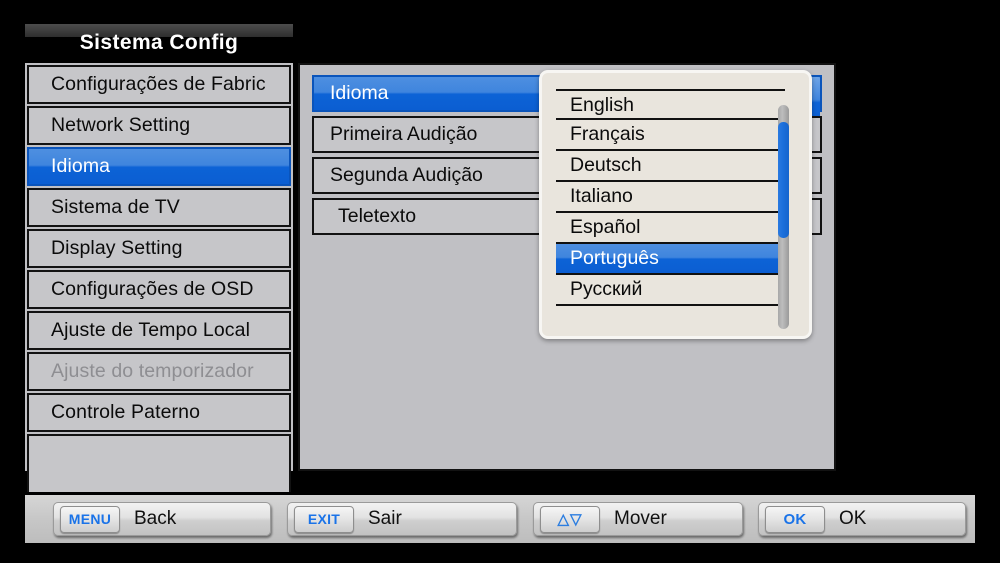  What do you see at coordinates (605, 227) in the screenshot?
I see `language-option-label: Español` at bounding box center [605, 227].